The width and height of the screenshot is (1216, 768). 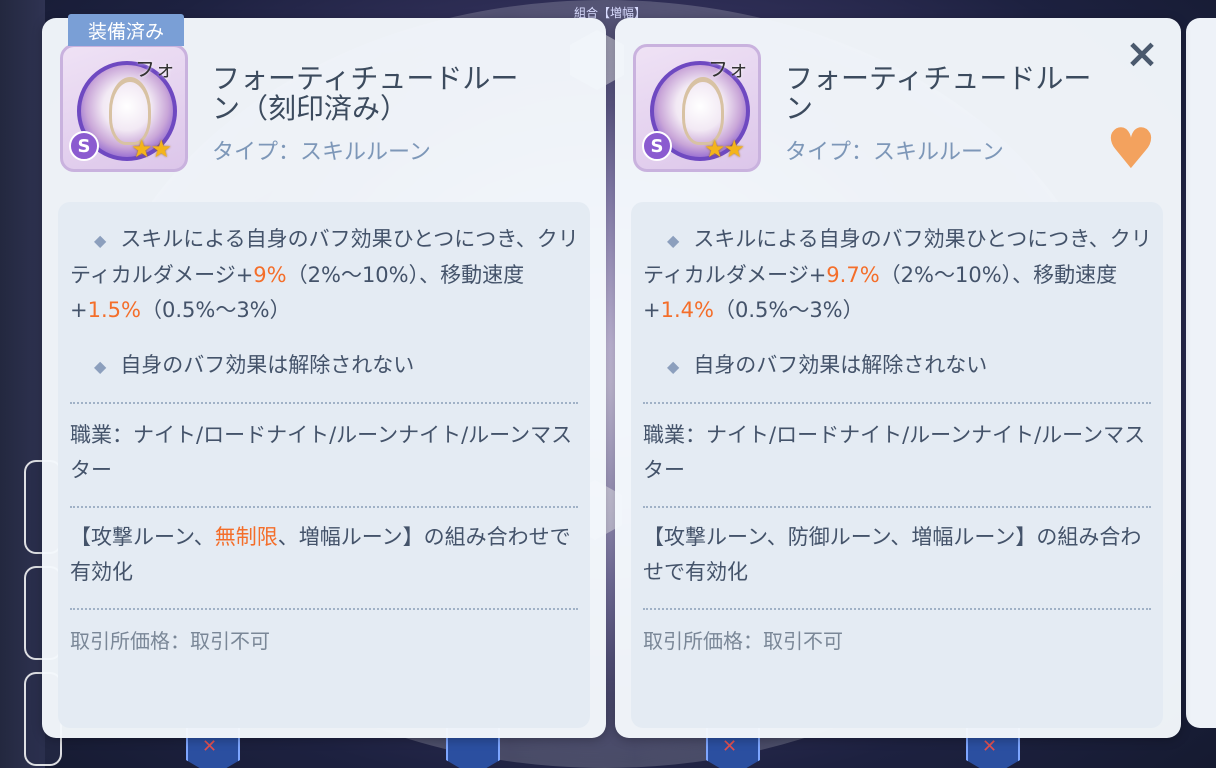 I want to click on combo-requirement: 【攻撃ルーン、無制限、増幅ルーン】の組み合わせで有効化, so click(x=326, y=555).